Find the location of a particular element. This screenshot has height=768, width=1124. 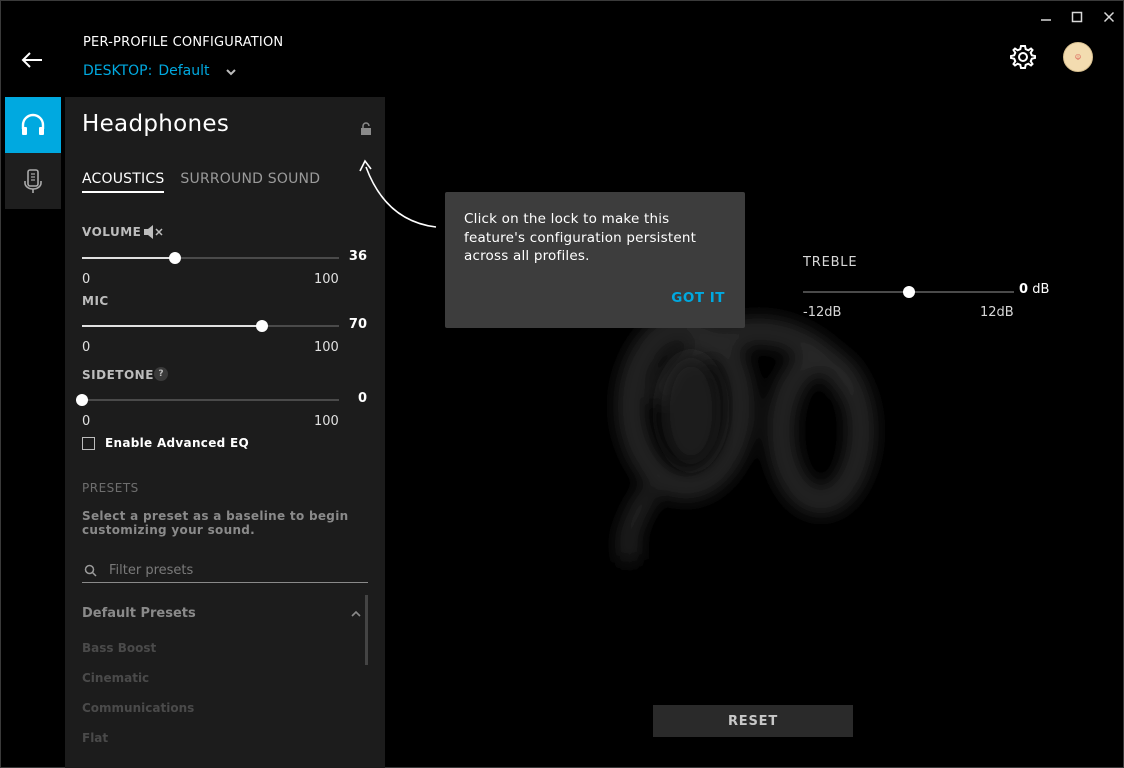

tab-acoustics: ACOUSTICS is located at coordinates (123, 182).